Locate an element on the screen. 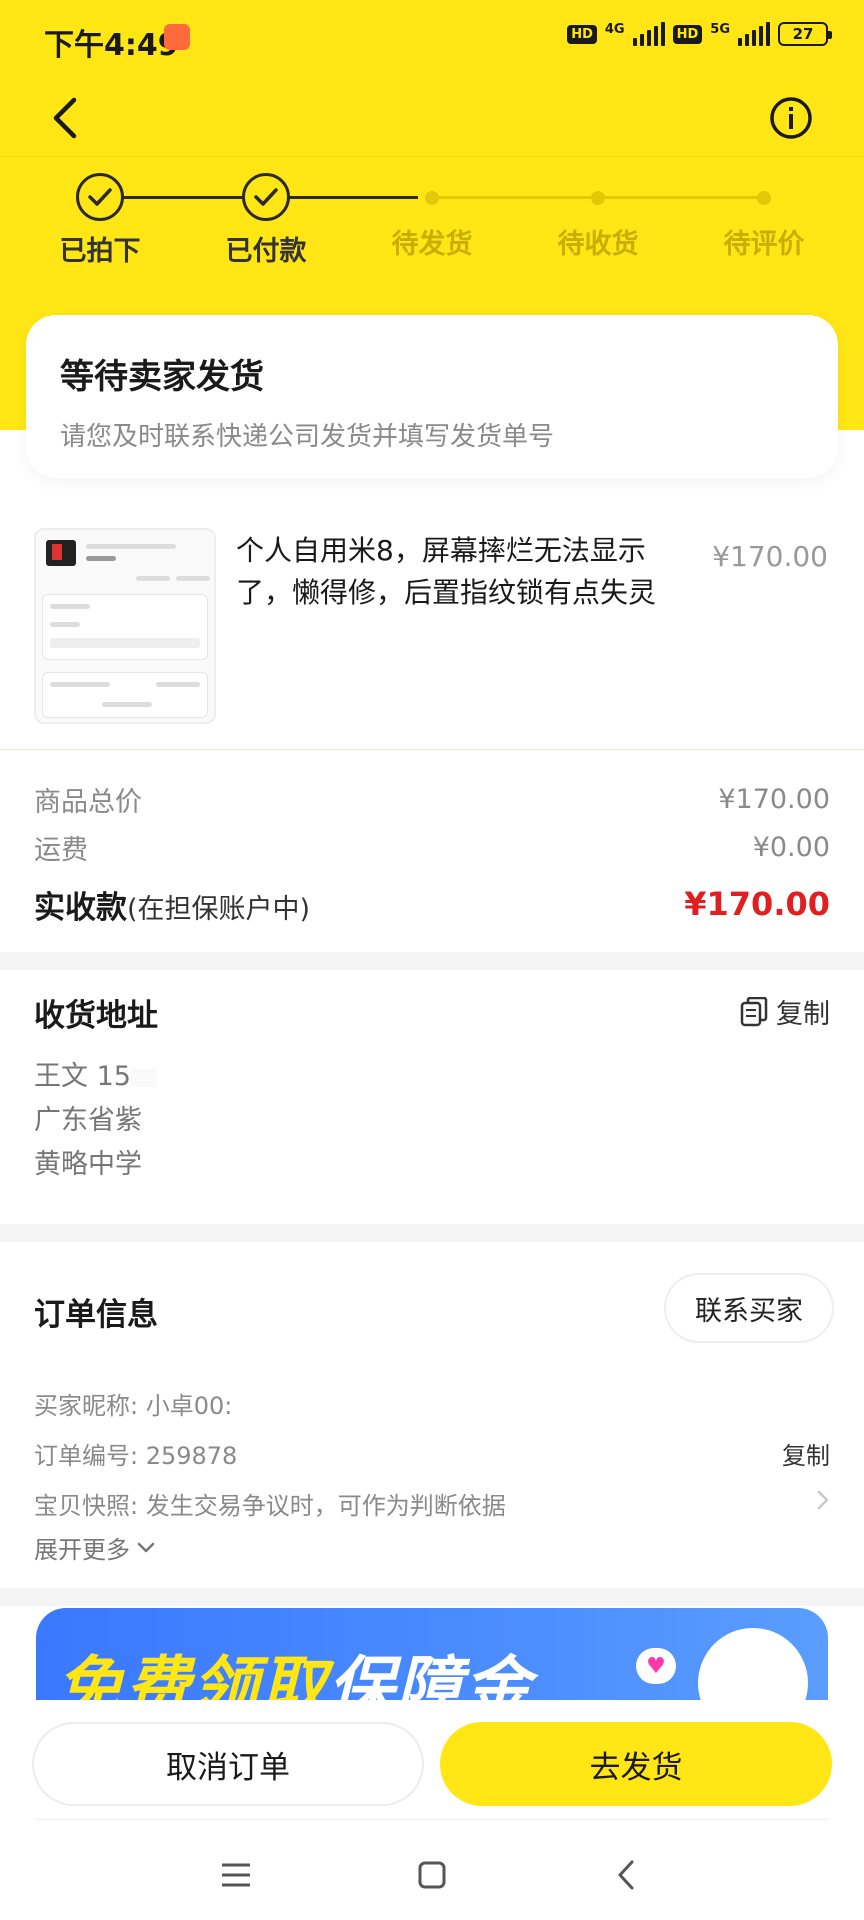 Image resolution: width=864 pixels, height=1920 pixels. product-thumbnail is located at coordinates (125, 626).